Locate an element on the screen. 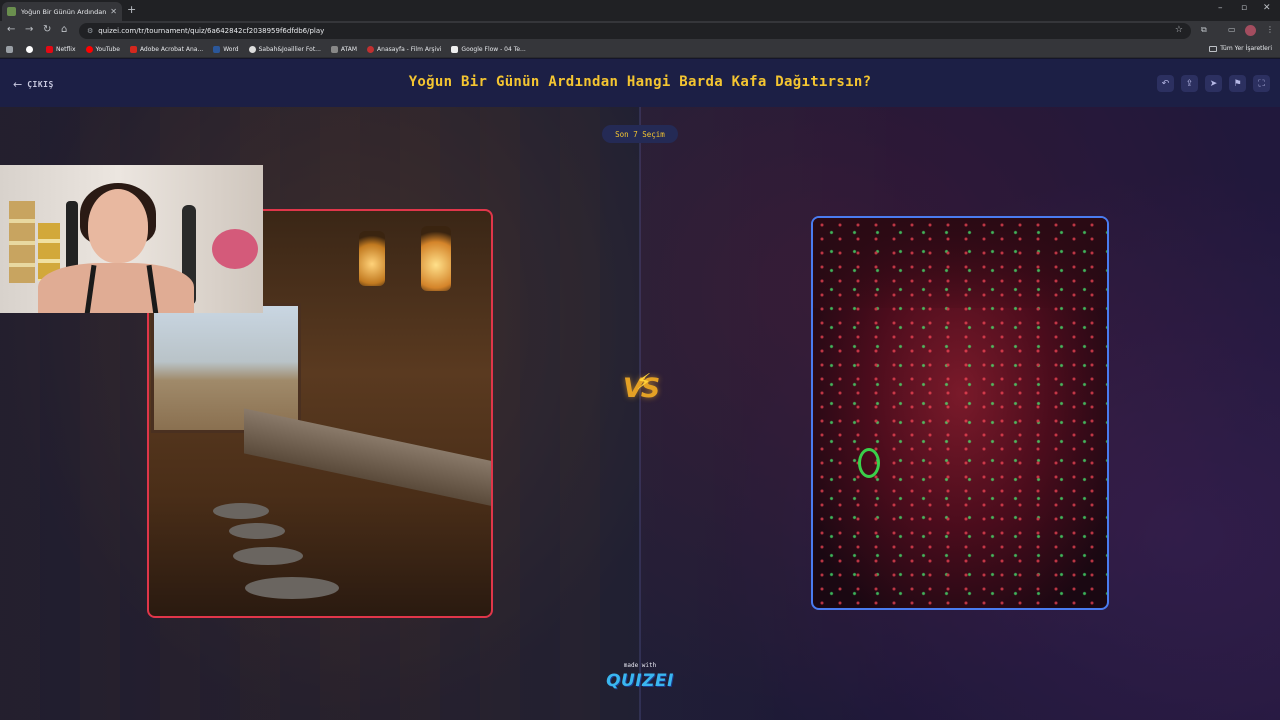 The image size is (1280, 720). lightning-icon: ⚡ is located at coordinates (644, 382).